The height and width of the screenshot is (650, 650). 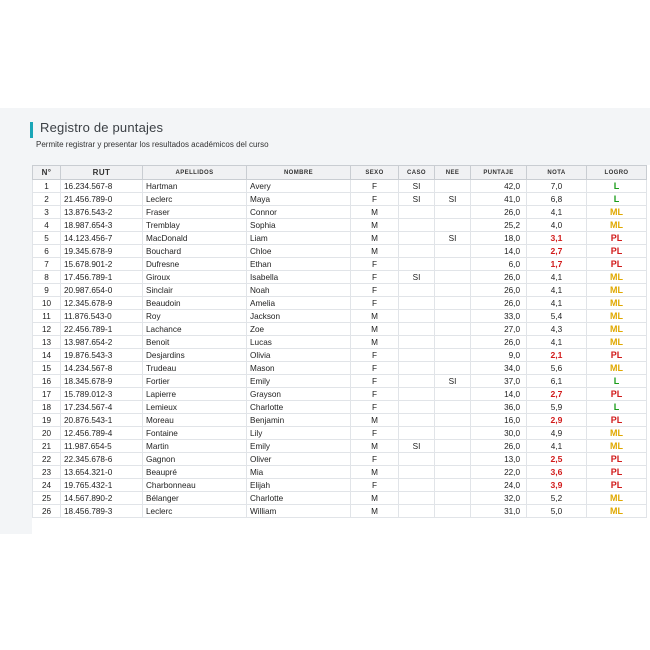 What do you see at coordinates (339, 446) in the screenshot?
I see `table-row: 21 11.987.654-5 Martin Emily M SI 26,0 4,1 ML` at bounding box center [339, 446].